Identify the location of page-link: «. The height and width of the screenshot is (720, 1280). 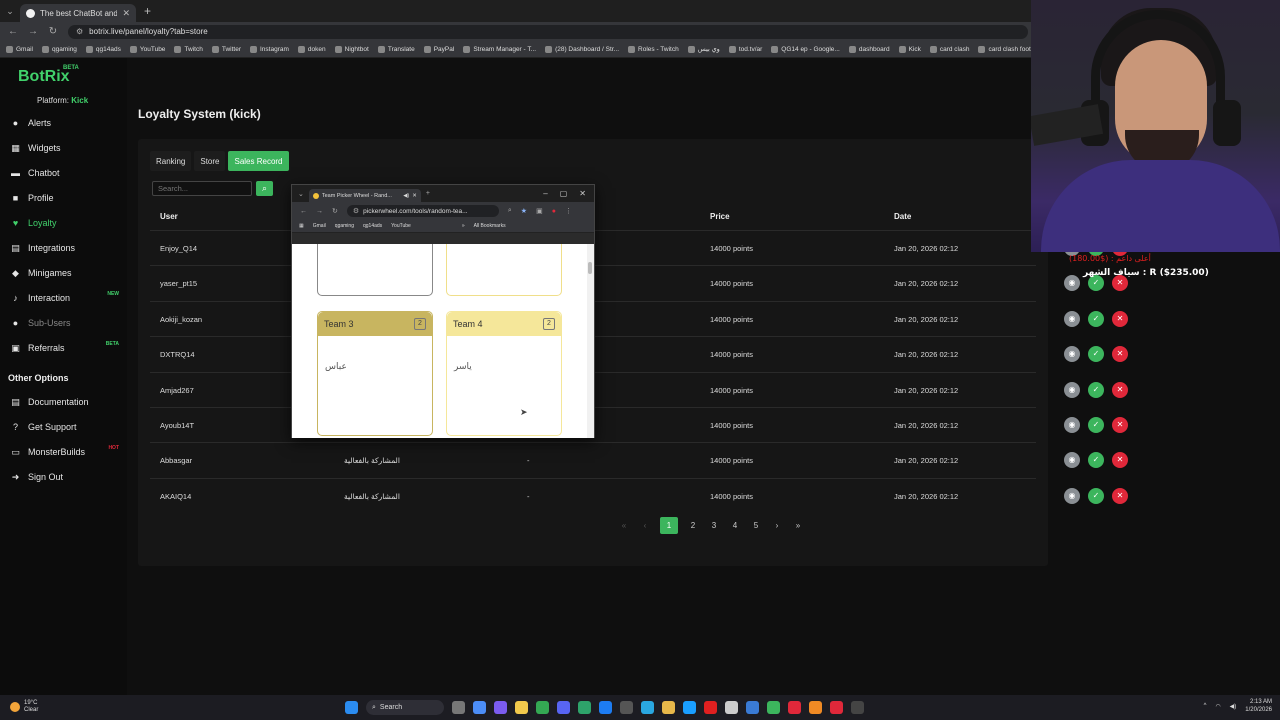
(624, 525).